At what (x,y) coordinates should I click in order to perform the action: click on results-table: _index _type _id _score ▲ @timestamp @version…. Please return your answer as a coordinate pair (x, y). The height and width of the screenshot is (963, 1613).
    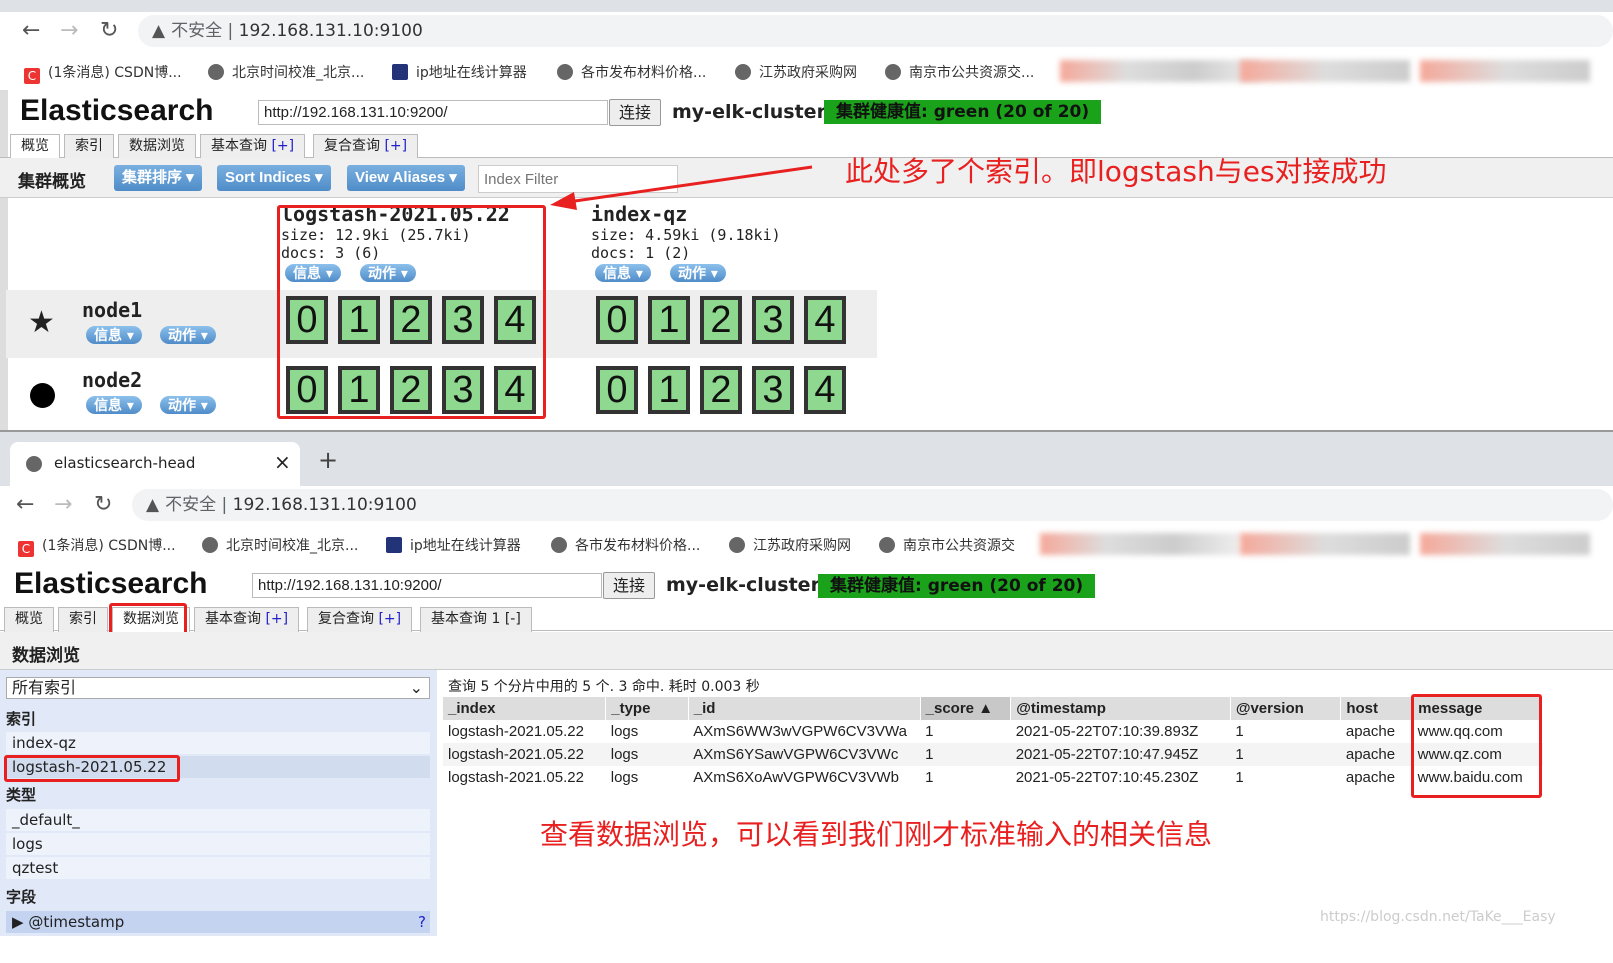
    Looking at the image, I should click on (993, 743).